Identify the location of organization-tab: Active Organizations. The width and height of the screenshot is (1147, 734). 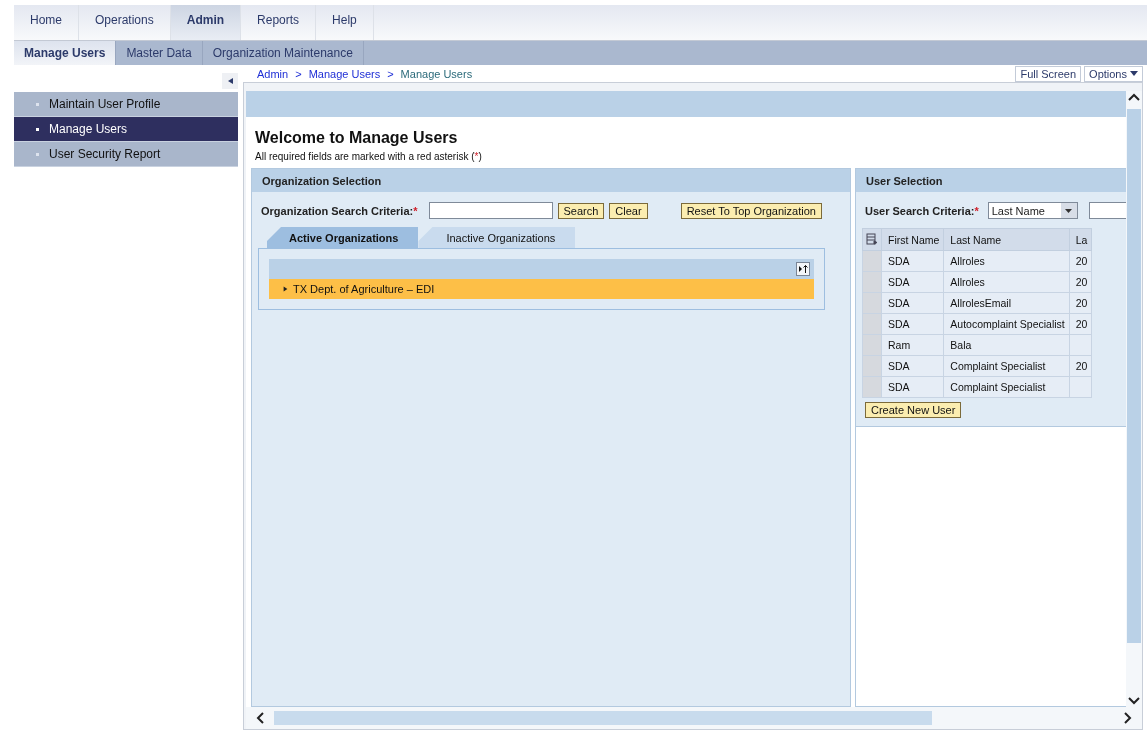
(343, 237).